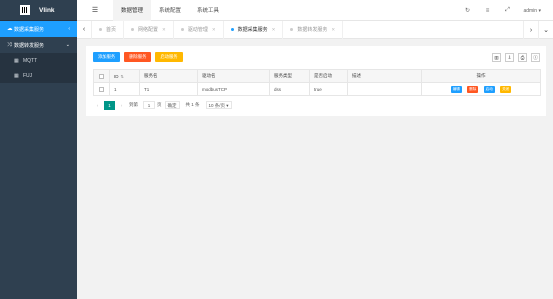 This screenshot has height=299, width=553. I want to click on start-button: 启动, so click(489, 89).